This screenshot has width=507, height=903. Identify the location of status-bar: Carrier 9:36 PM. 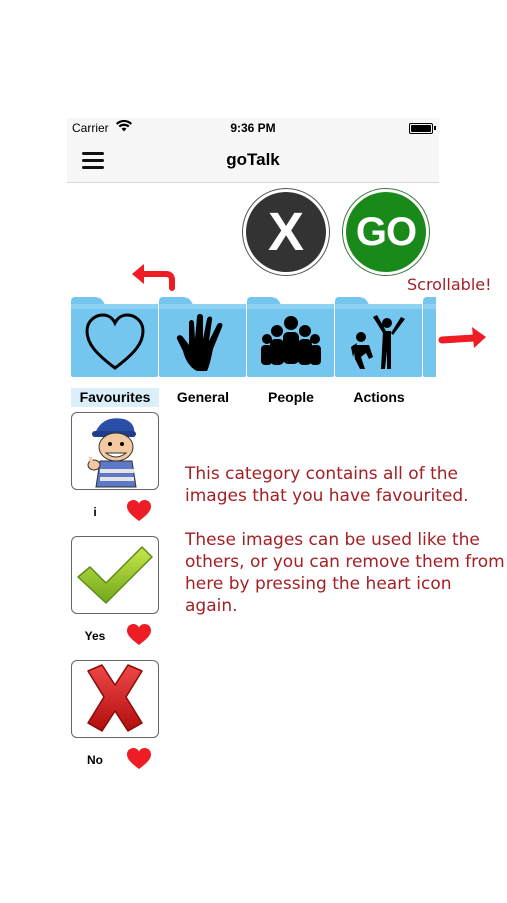
(253, 128).